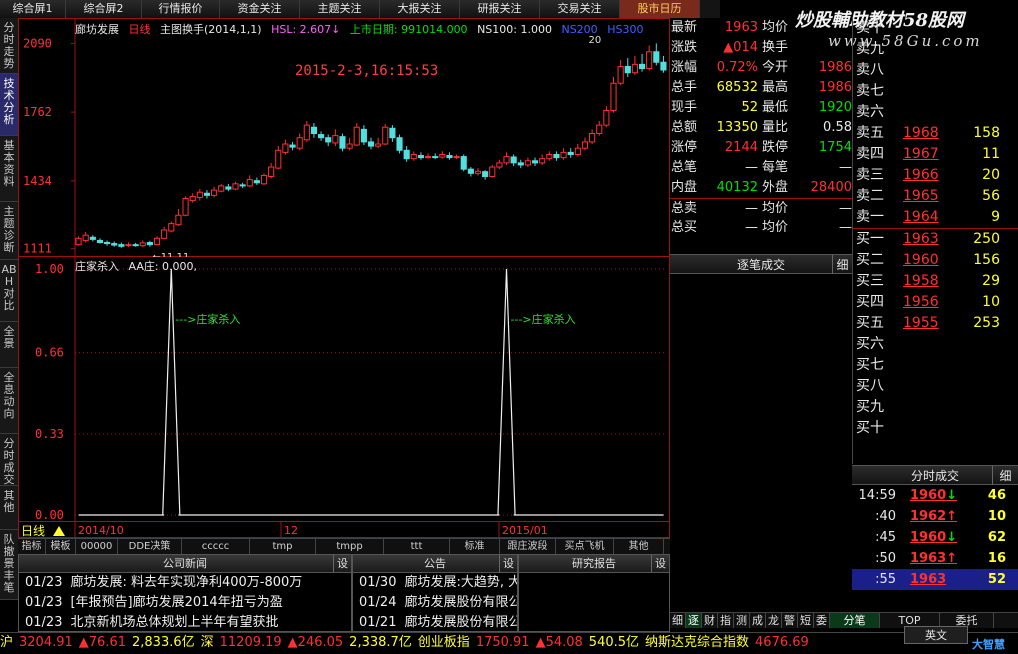  I want to click on left-tab-6: 全息动向, so click(9, 401).